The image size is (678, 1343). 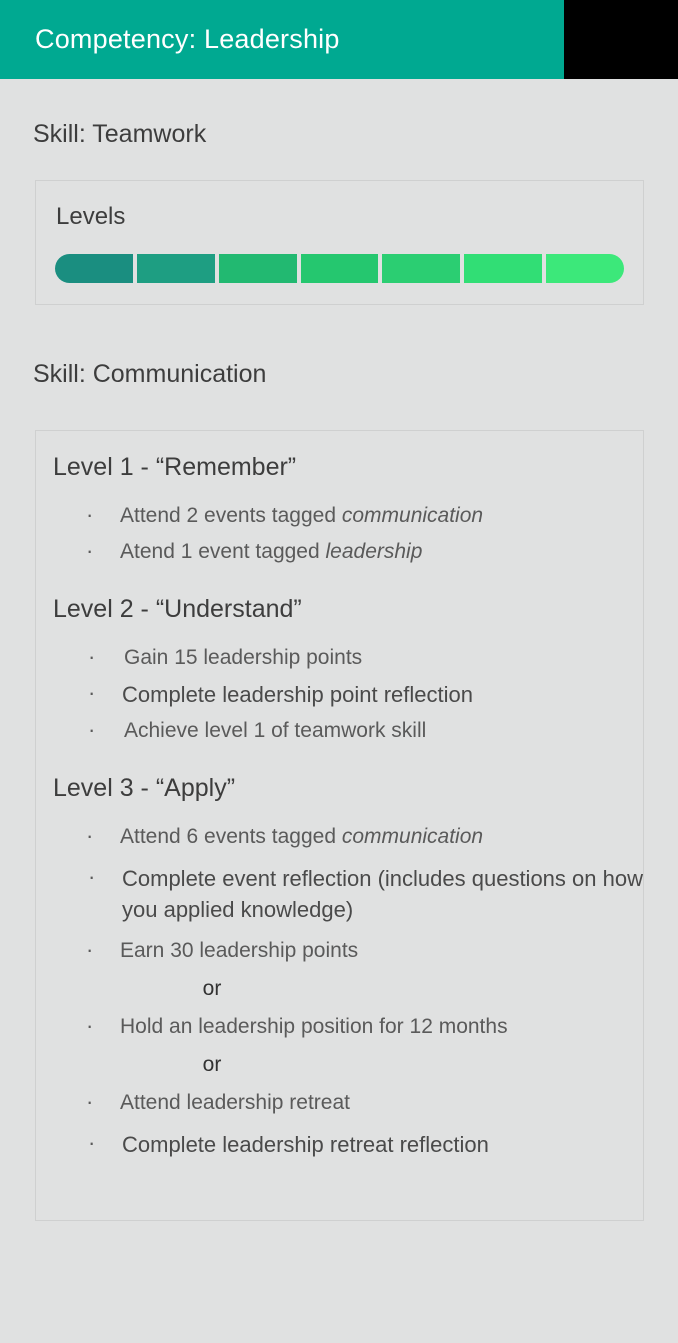 I want to click on requirement-item: Attend 6 events tagged communication, so click(x=339, y=836).